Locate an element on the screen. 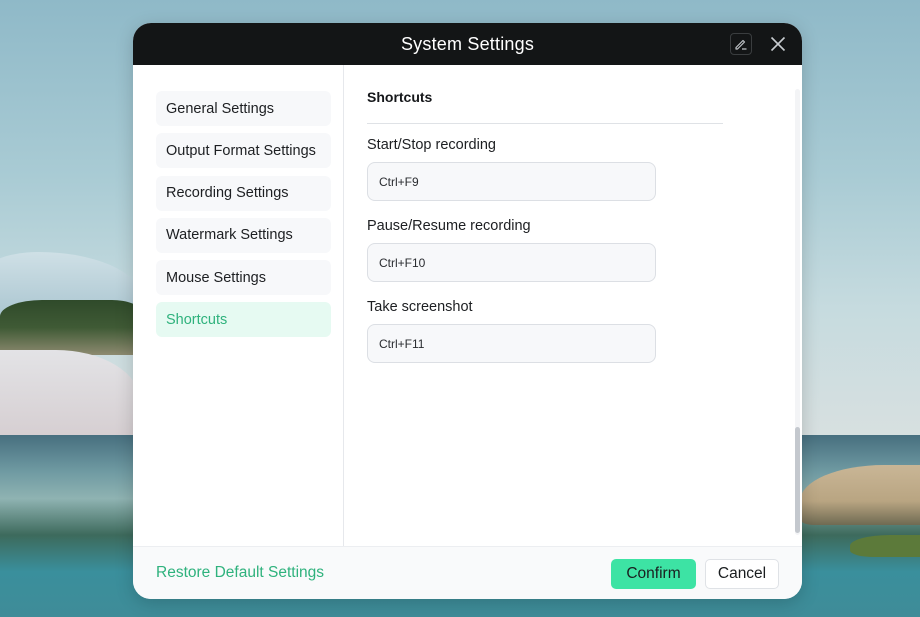 The height and width of the screenshot is (617, 920). scrollbar-thumb is located at coordinates (797, 480).